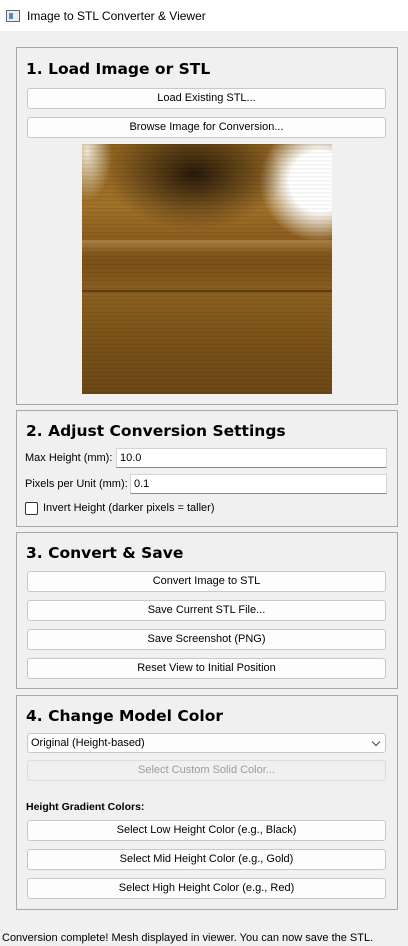 The width and height of the screenshot is (408, 946). I want to click on max-height-label: Max Height (mm):, so click(69, 458).